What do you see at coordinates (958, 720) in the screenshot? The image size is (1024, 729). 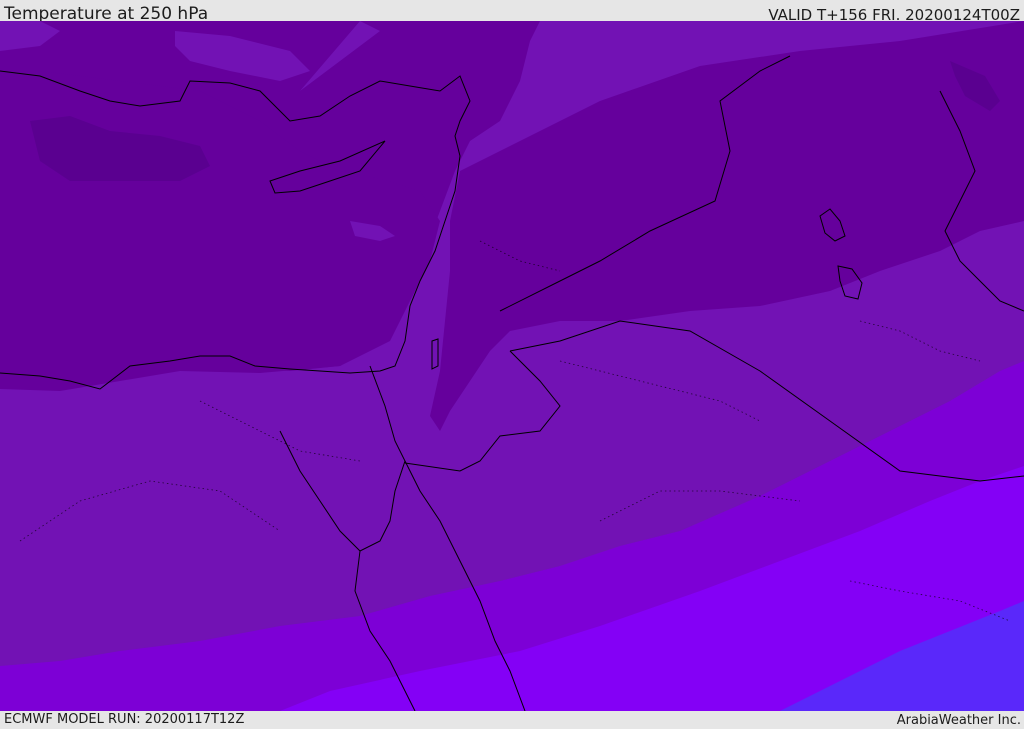 I see `credit-label: ArabiaWeather Inc.` at bounding box center [958, 720].